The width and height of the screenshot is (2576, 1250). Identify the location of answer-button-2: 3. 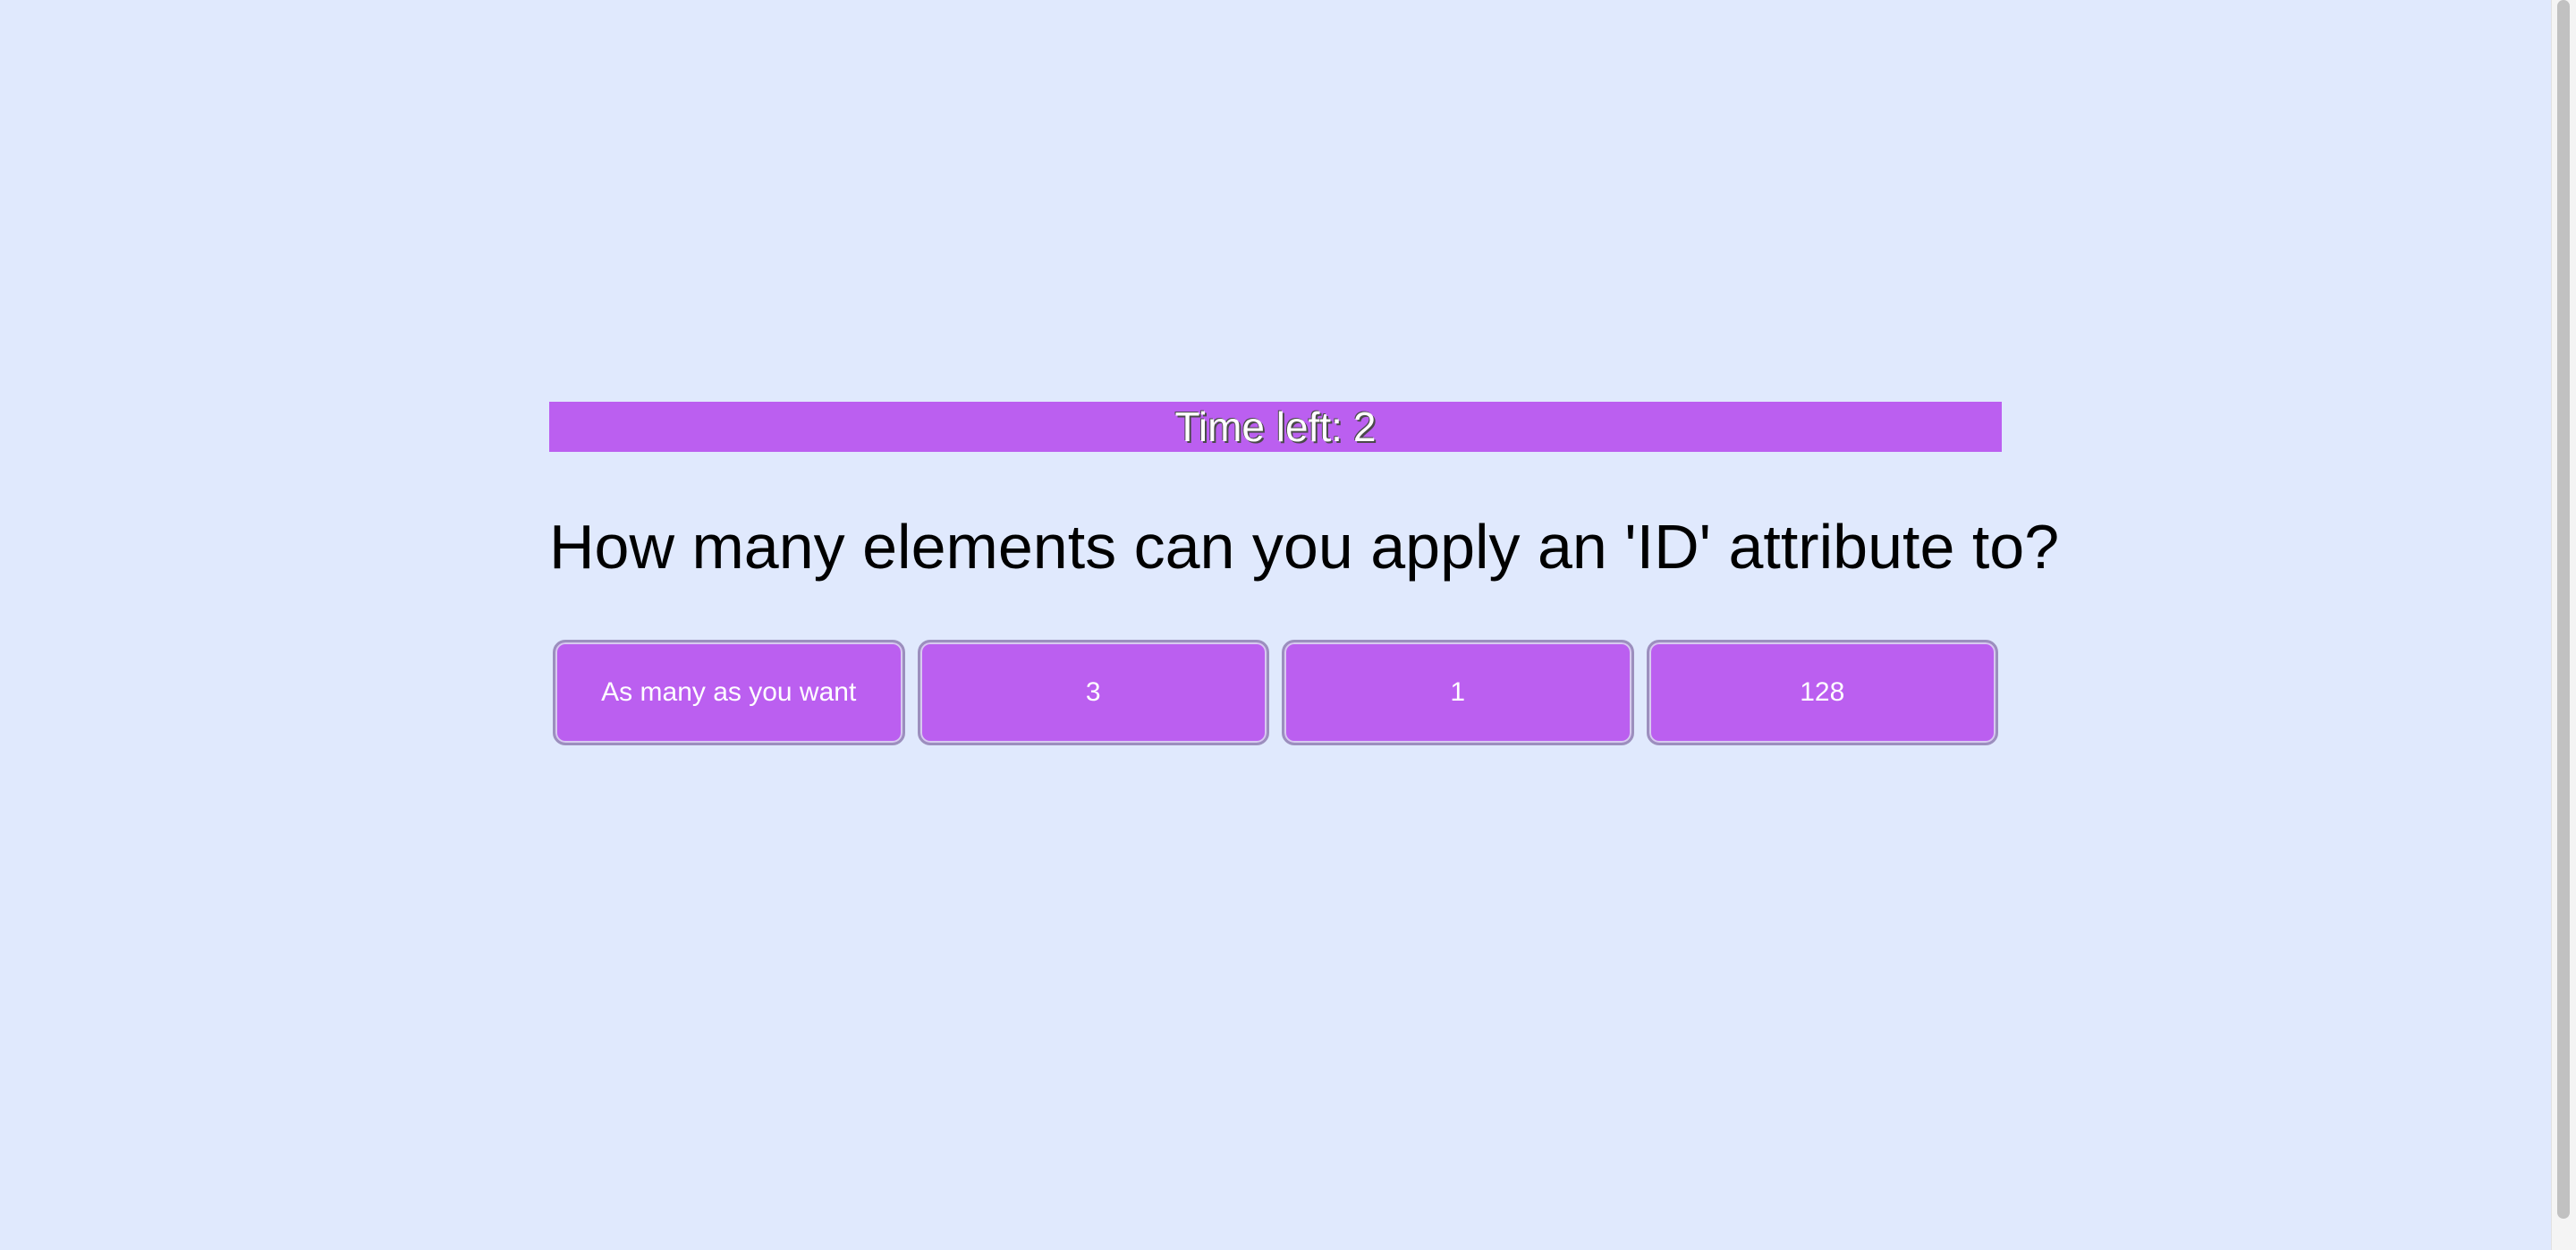
(1093, 692).